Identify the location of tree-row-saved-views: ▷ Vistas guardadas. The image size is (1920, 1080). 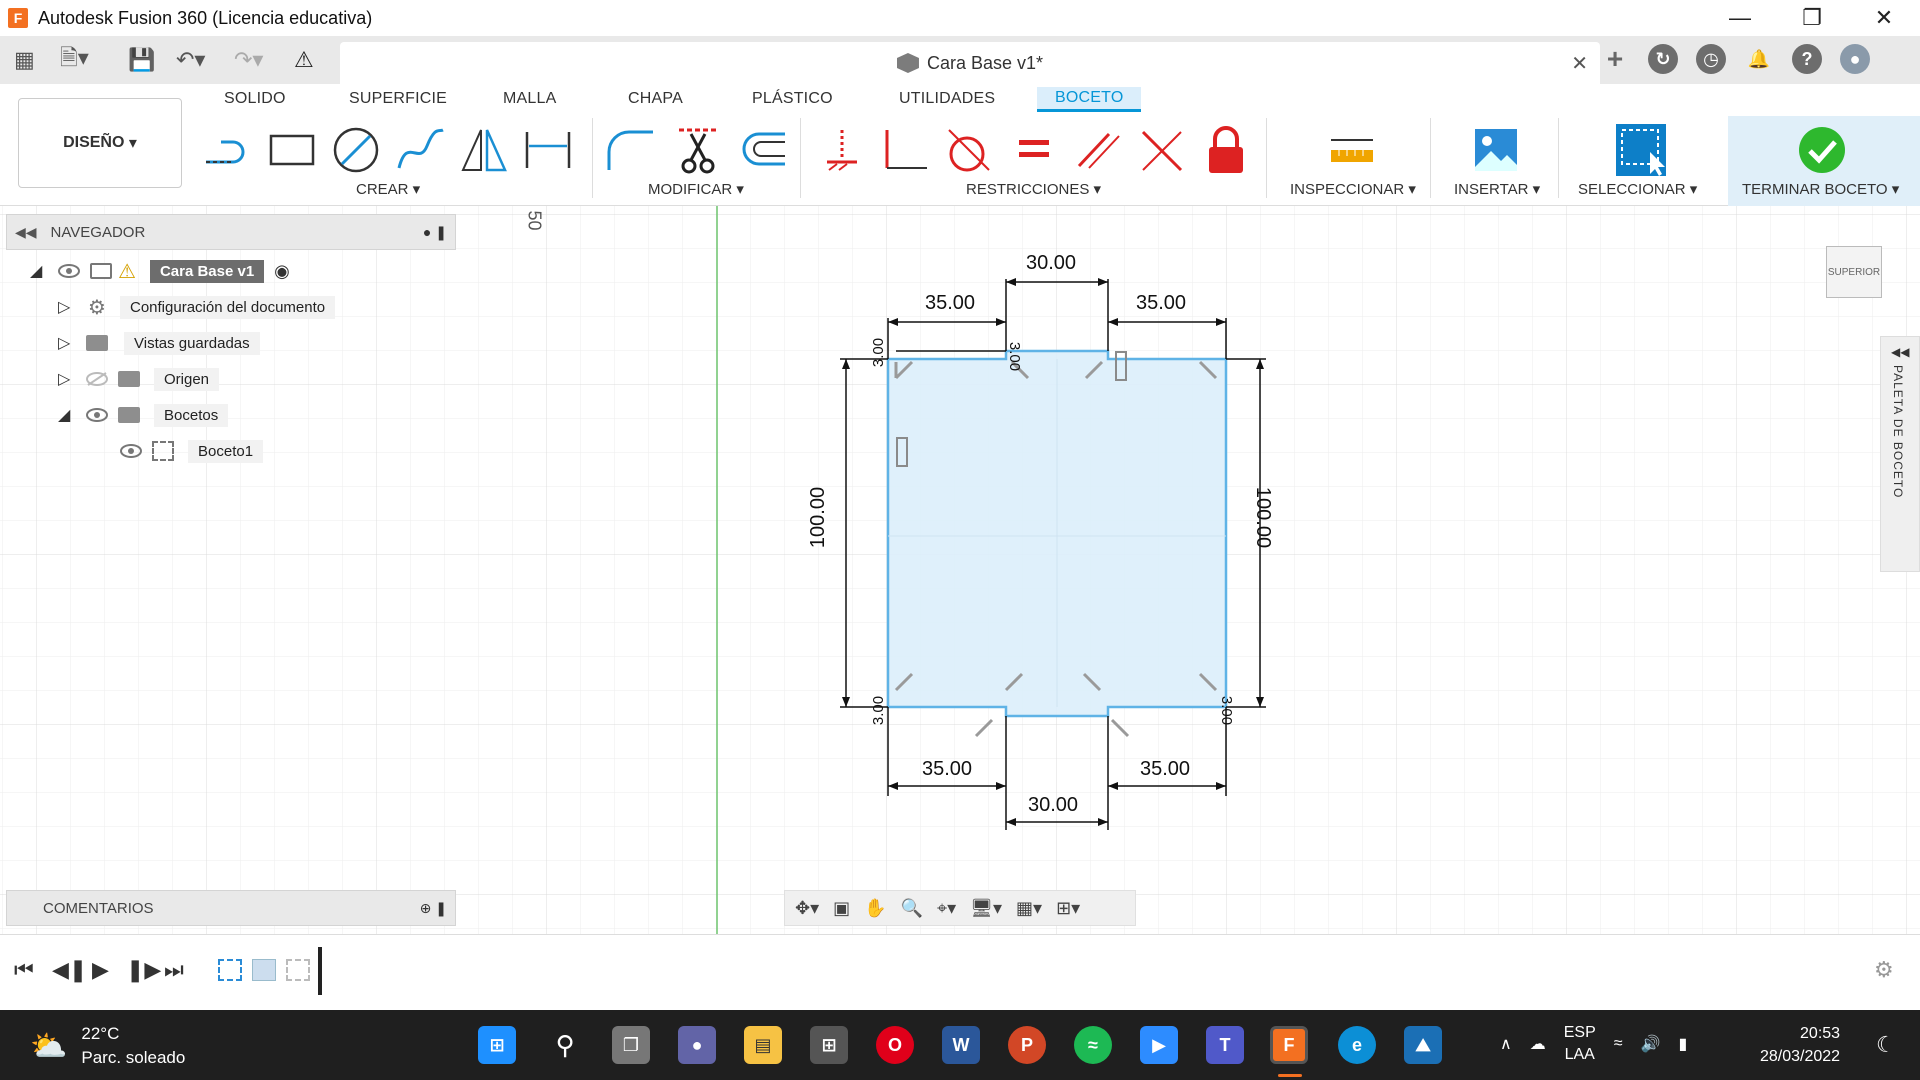
(159, 343).